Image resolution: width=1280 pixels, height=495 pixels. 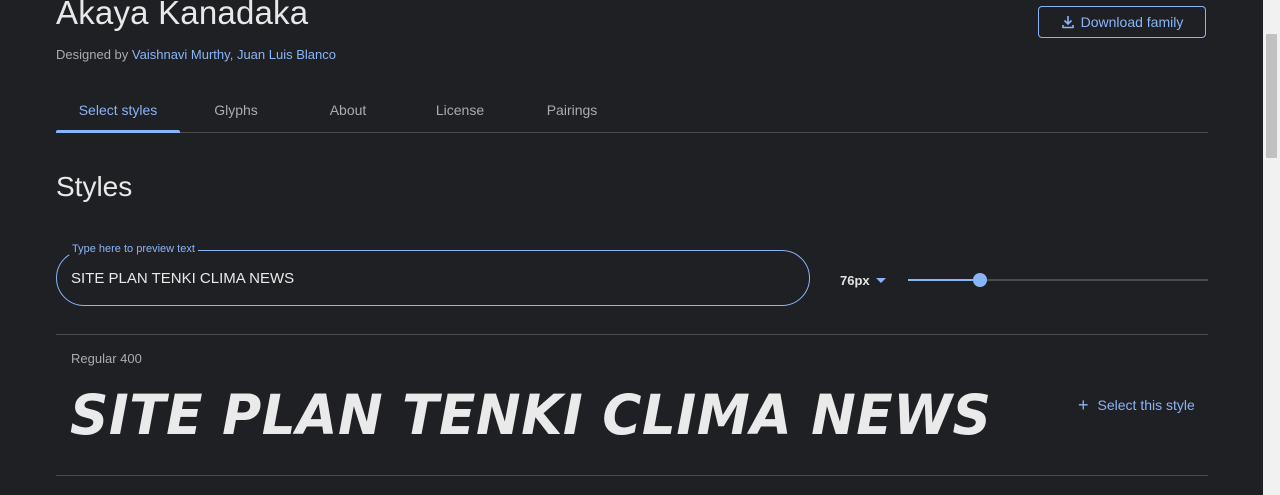 What do you see at coordinates (855, 280) in the screenshot?
I see `font-size-value: 76px` at bounding box center [855, 280].